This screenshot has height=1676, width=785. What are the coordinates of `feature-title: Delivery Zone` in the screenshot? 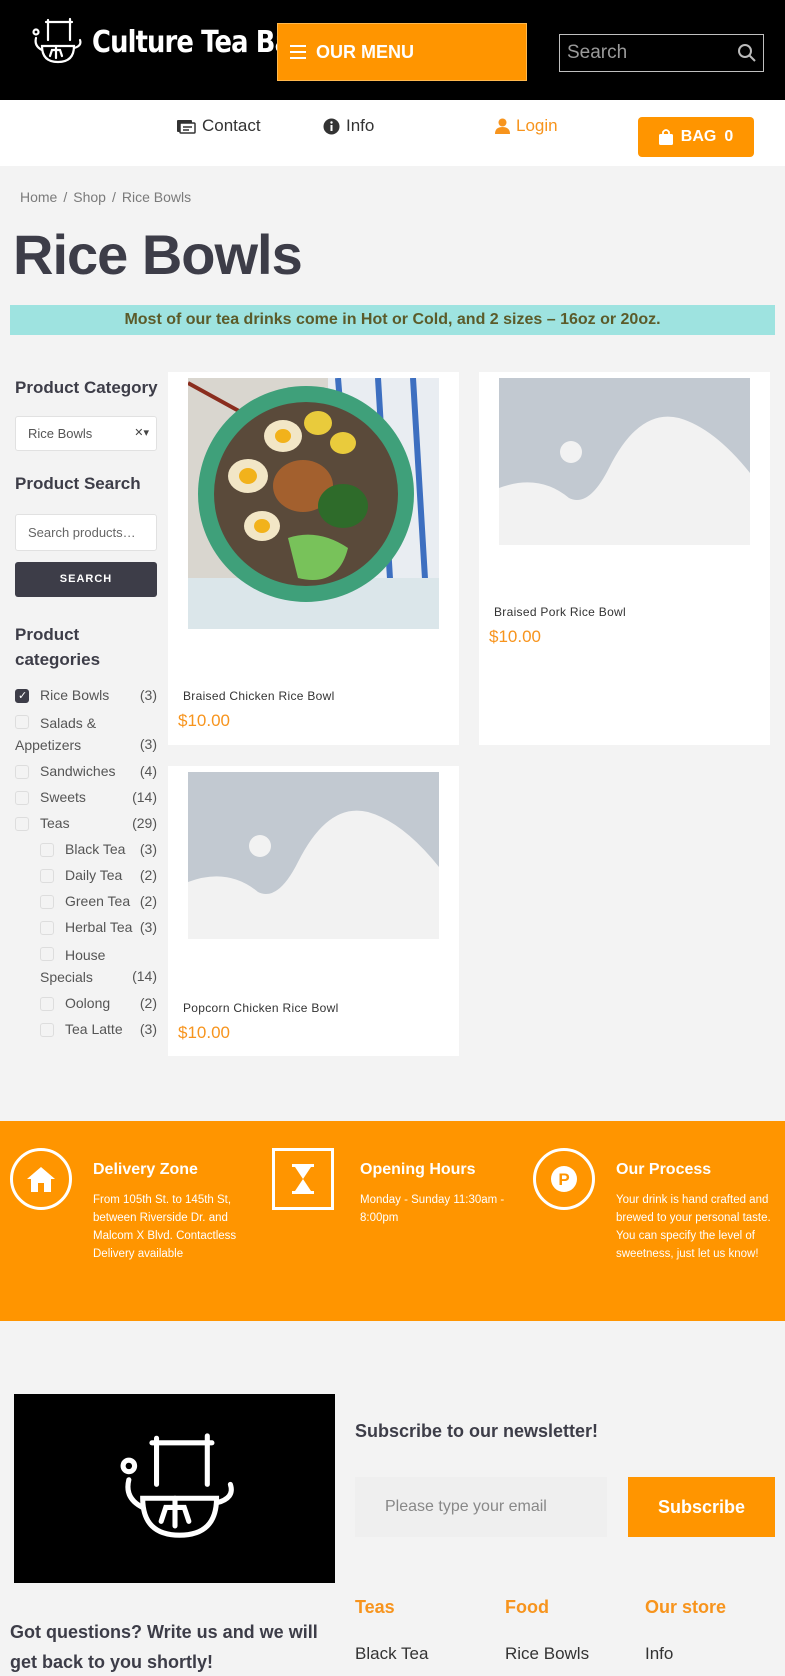 It's located at (145, 1169).